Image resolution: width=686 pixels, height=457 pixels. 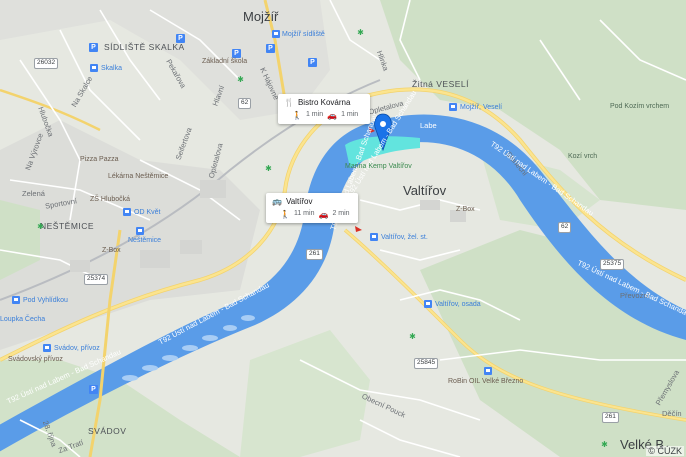 What do you see at coordinates (299, 201) in the screenshot?
I see `card-title: Valtířov` at bounding box center [299, 201].